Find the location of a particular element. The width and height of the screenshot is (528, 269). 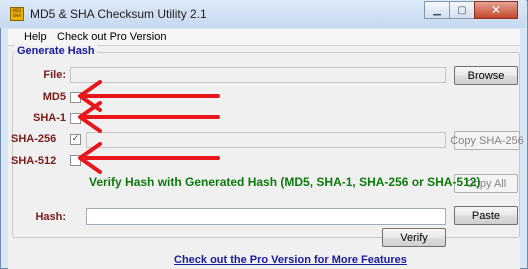

hash-input is located at coordinates (266, 216).